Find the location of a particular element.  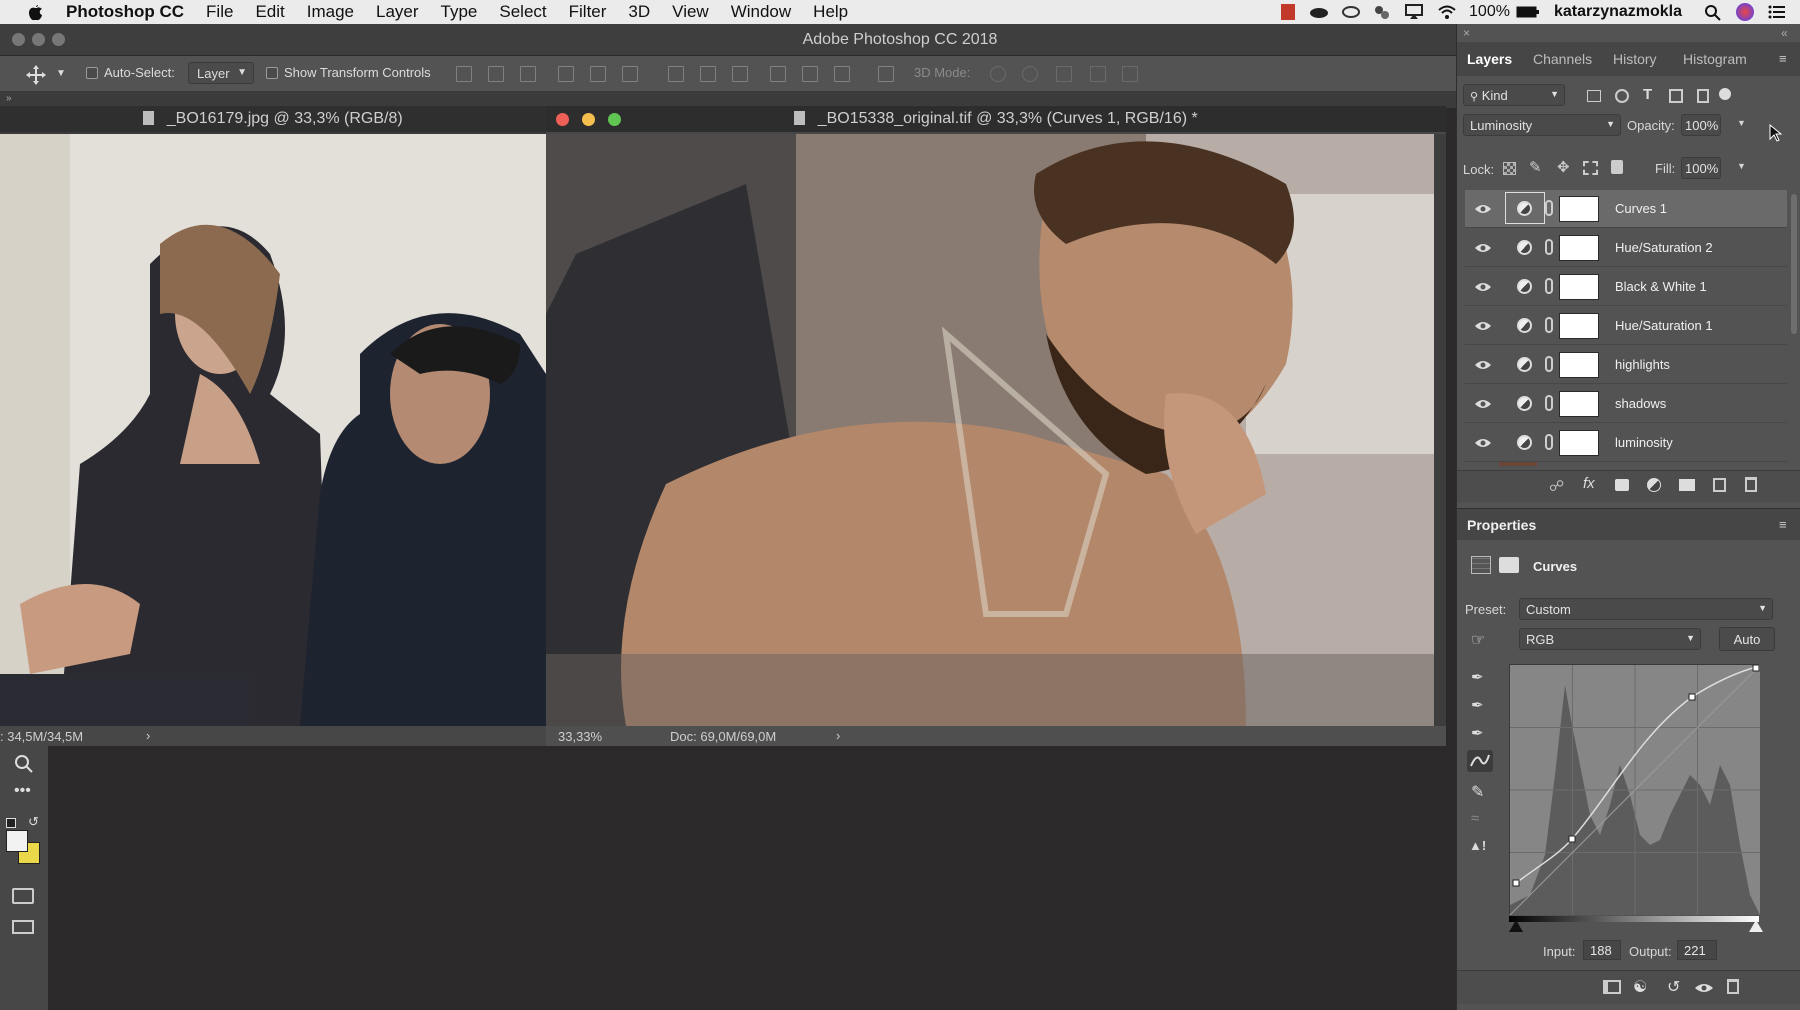

lock-transparent-icon is located at coordinates (1509, 168).